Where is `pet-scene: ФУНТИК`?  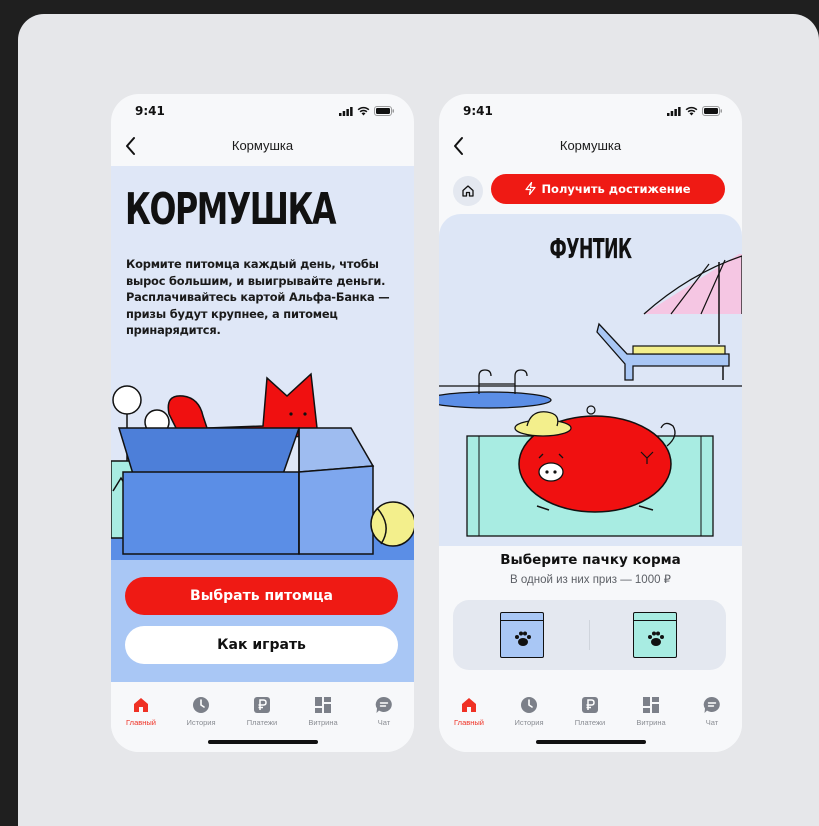 pet-scene: ФУНТИК is located at coordinates (590, 380).